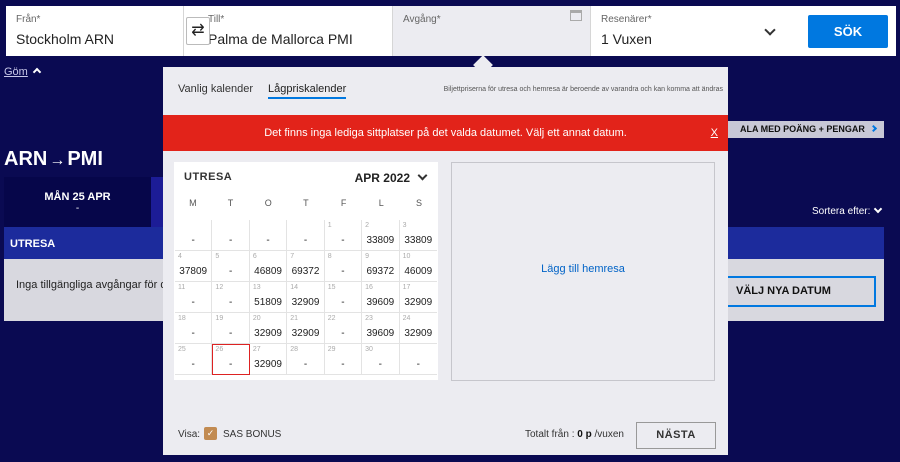 The width and height of the screenshot is (900, 462). Describe the element at coordinates (217, 256) in the screenshot. I see `calendar-day-number: 5` at that location.